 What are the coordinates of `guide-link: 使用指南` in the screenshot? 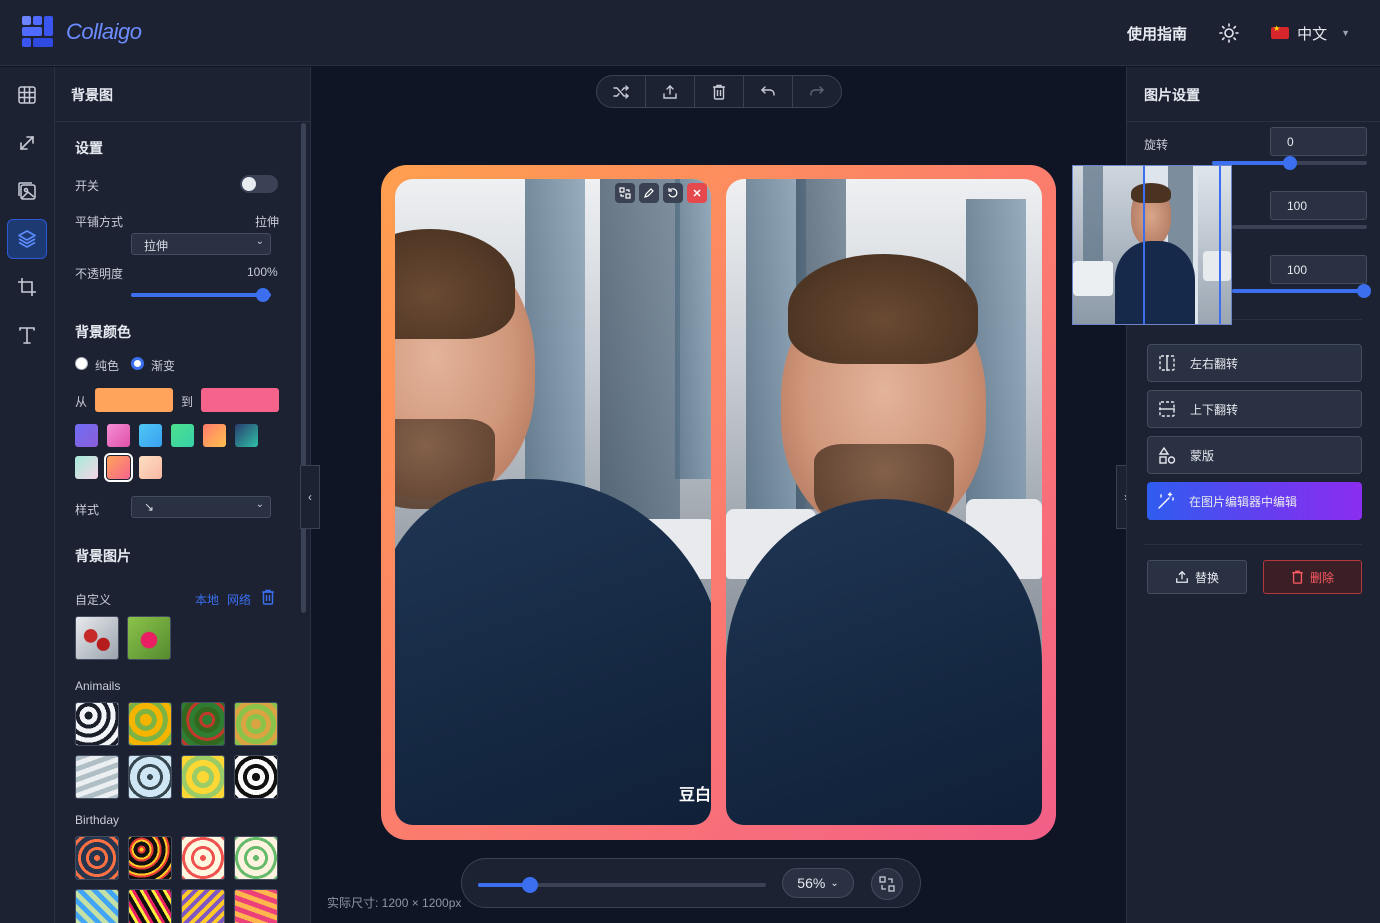 It's located at (1157, 33).